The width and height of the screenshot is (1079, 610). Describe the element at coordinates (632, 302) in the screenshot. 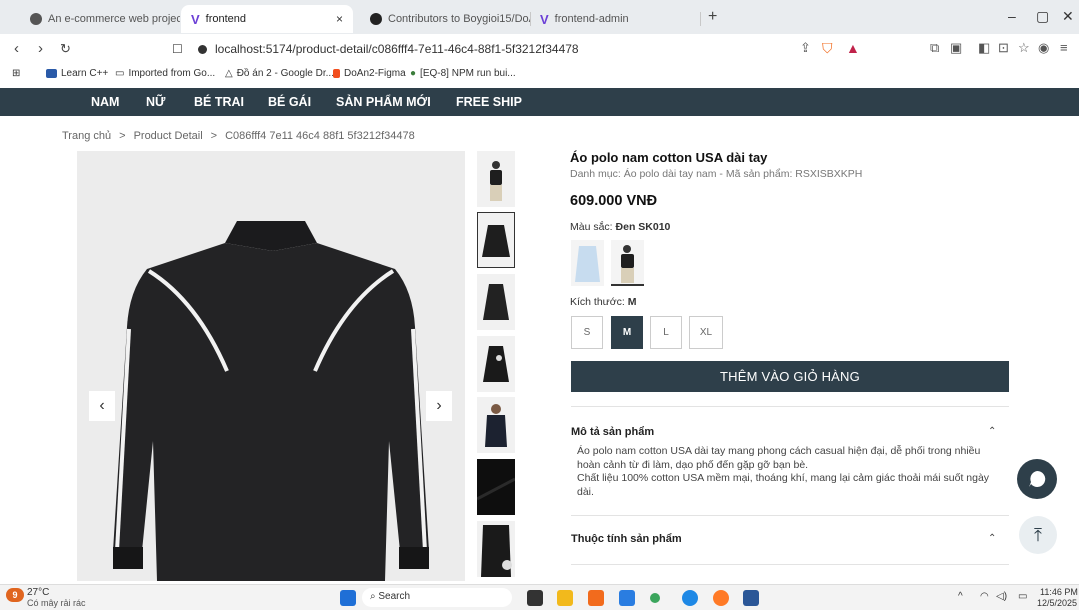

I see `selected-size: M` at that location.